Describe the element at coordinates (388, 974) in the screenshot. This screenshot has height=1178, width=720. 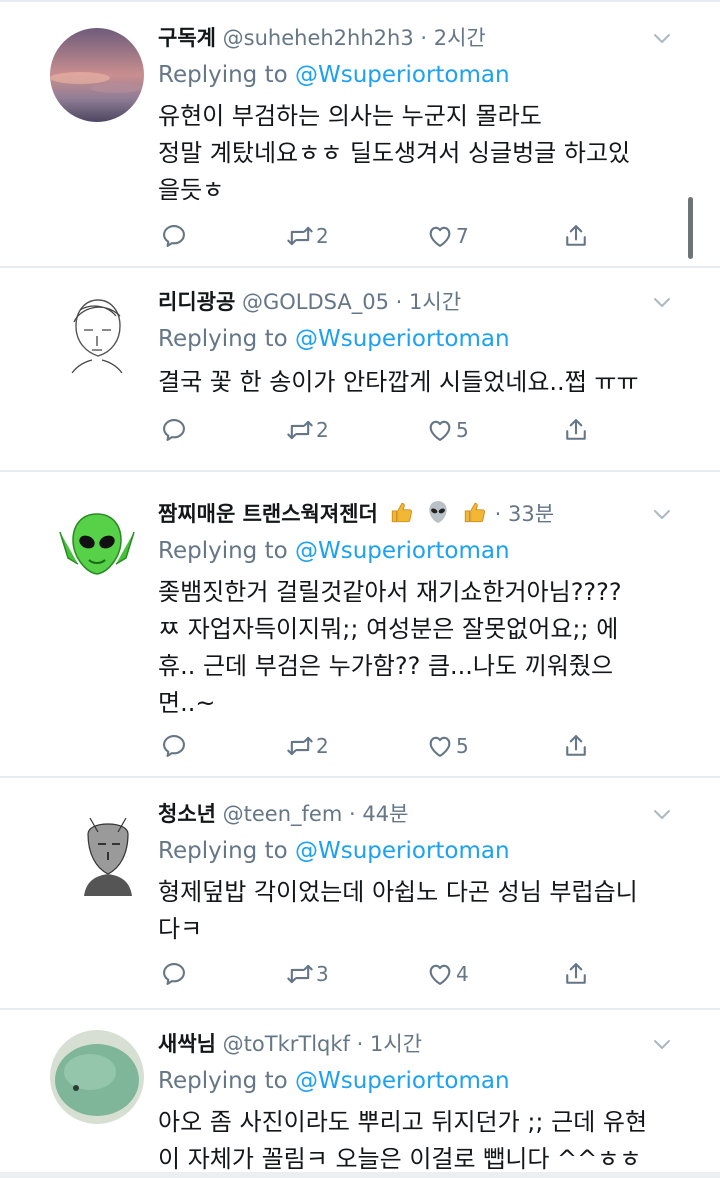
I see `tweet-actions: 3 4` at that location.